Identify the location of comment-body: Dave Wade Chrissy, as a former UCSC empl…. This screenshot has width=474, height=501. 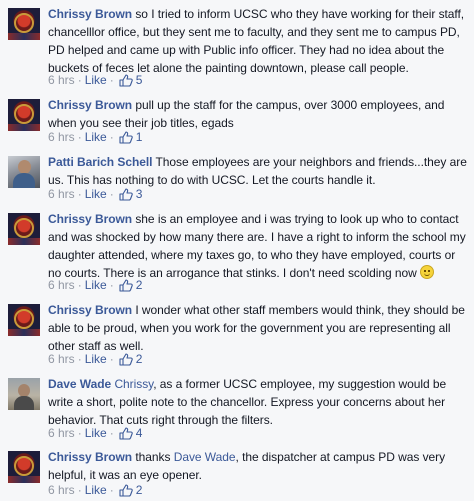
(258, 402).